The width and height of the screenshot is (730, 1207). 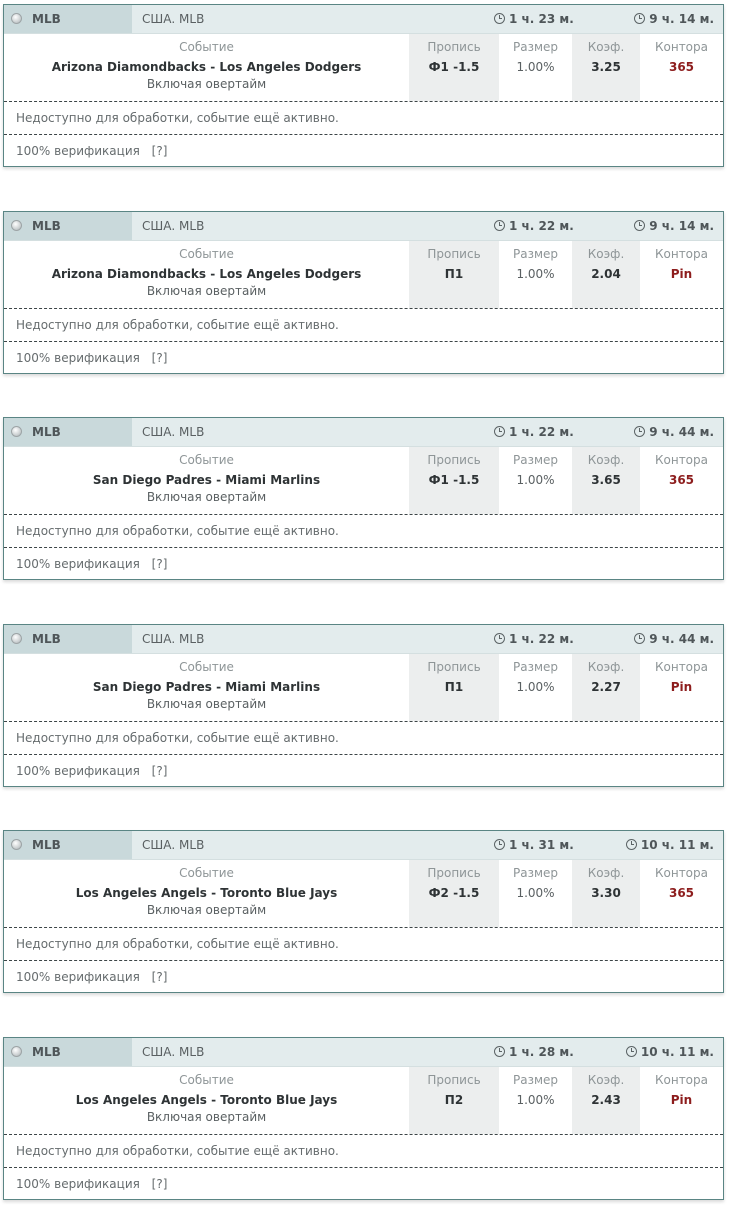 I want to click on card-header: MLB США. MLB 1 ч. 23 м. 9 ч. 14 м., so click(x=363, y=19).